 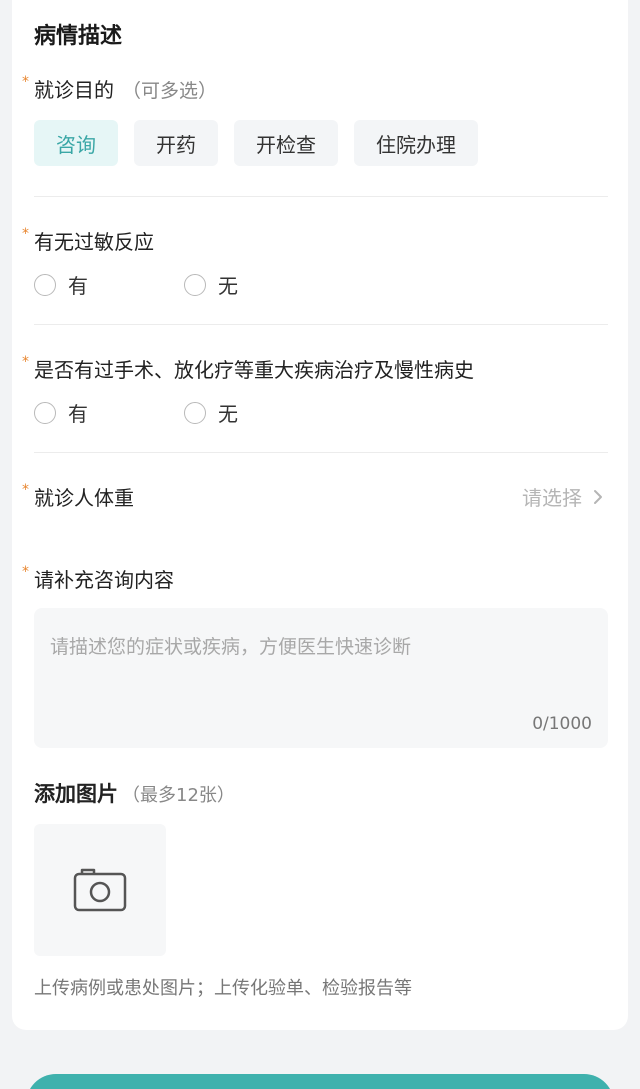 What do you see at coordinates (254, 370) in the screenshot?
I see `history-text: 是否有过手术、放化疗等重大疾病治疗及慢性病史` at bounding box center [254, 370].